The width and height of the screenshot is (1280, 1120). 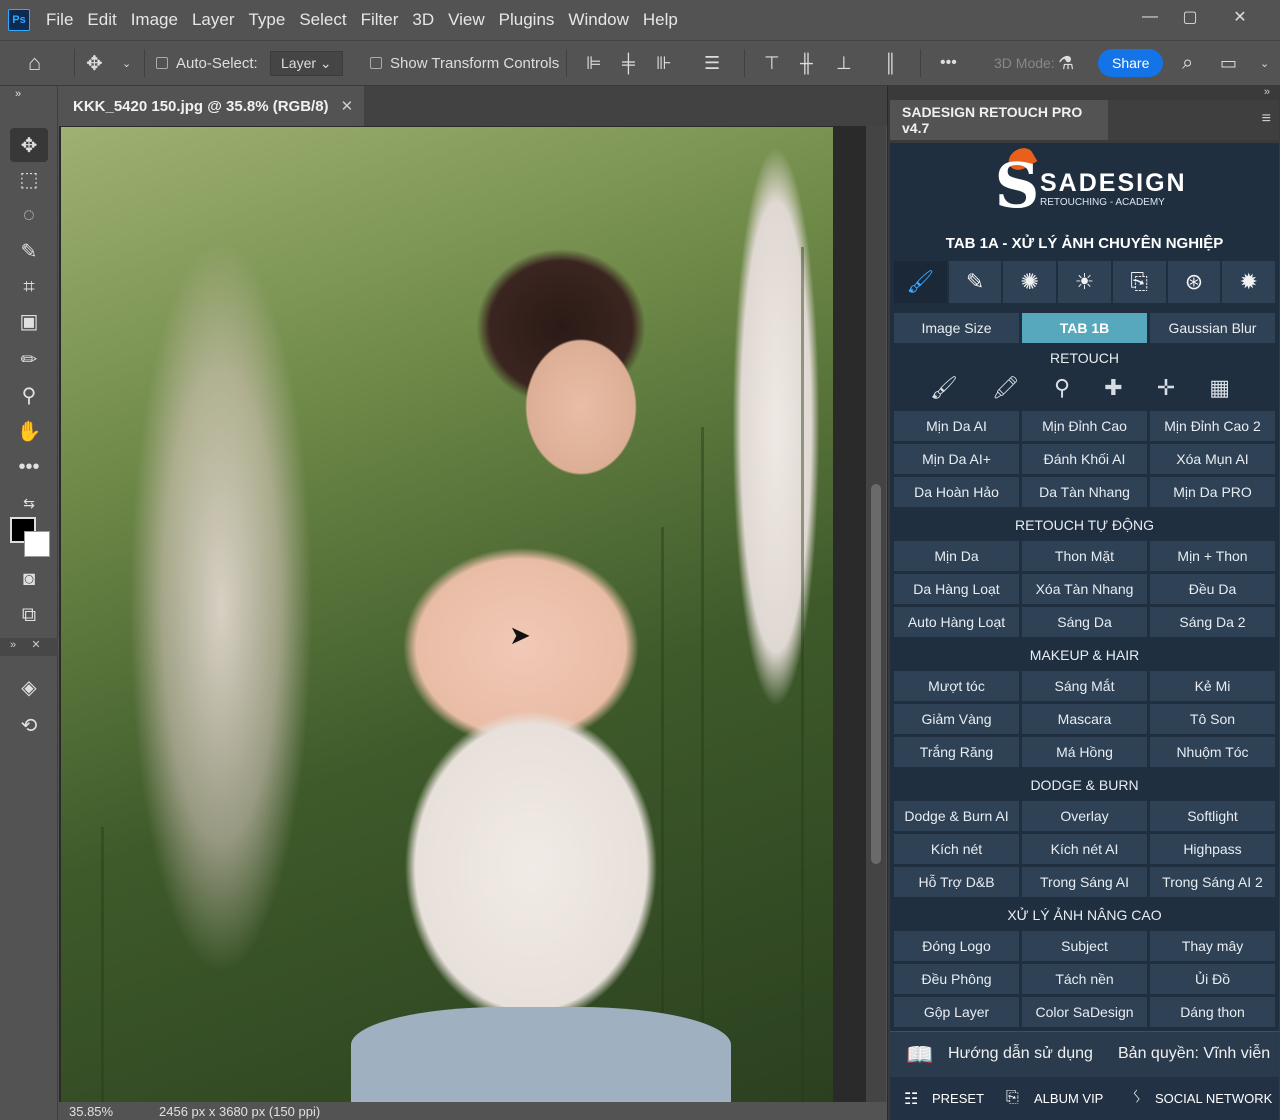 I want to click on background-color-swatch, so click(x=37, y=544).